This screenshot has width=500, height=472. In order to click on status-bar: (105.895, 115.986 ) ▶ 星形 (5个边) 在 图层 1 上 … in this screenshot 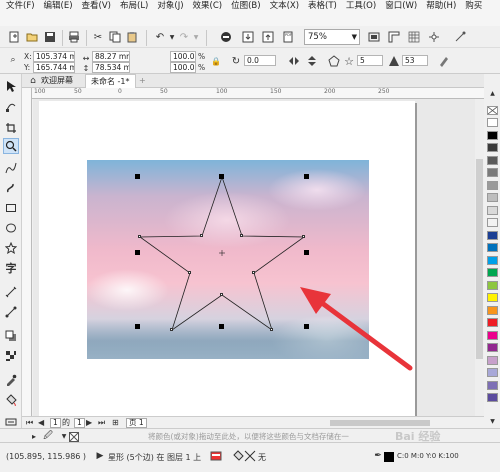, I will do `click(250, 457)`.